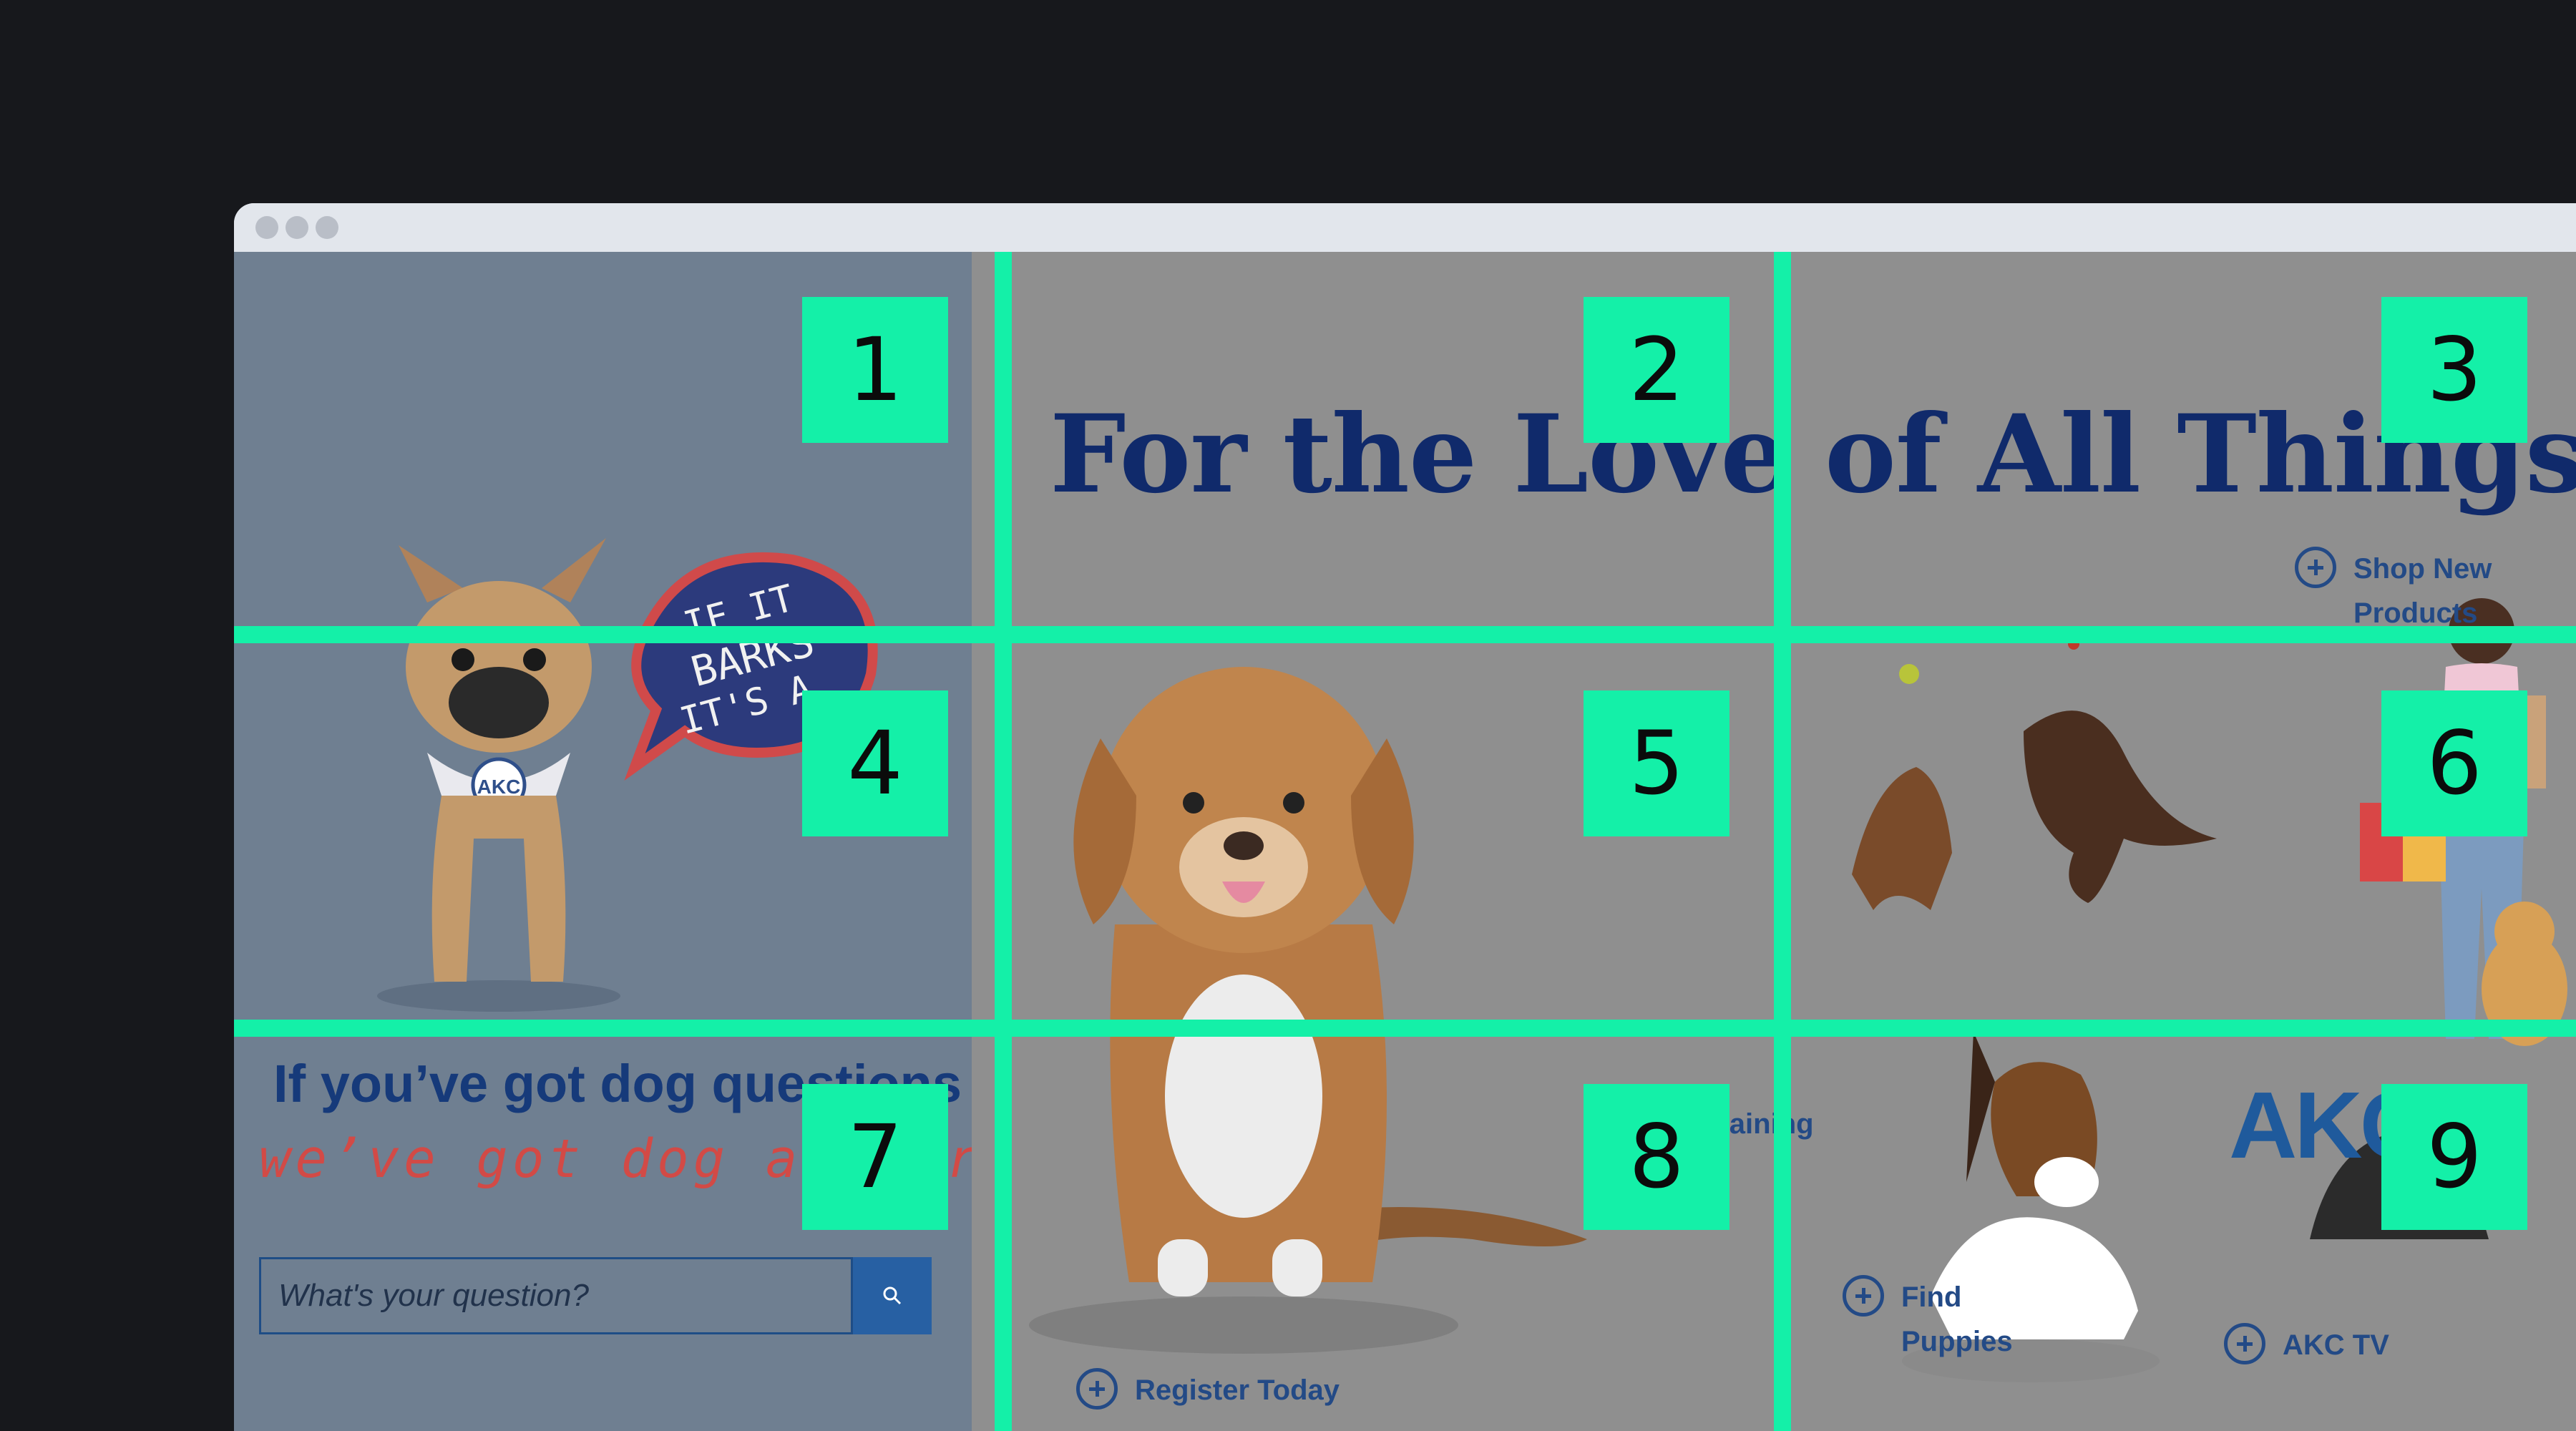 The width and height of the screenshot is (2576, 1431). I want to click on question-search, so click(602, 1295).